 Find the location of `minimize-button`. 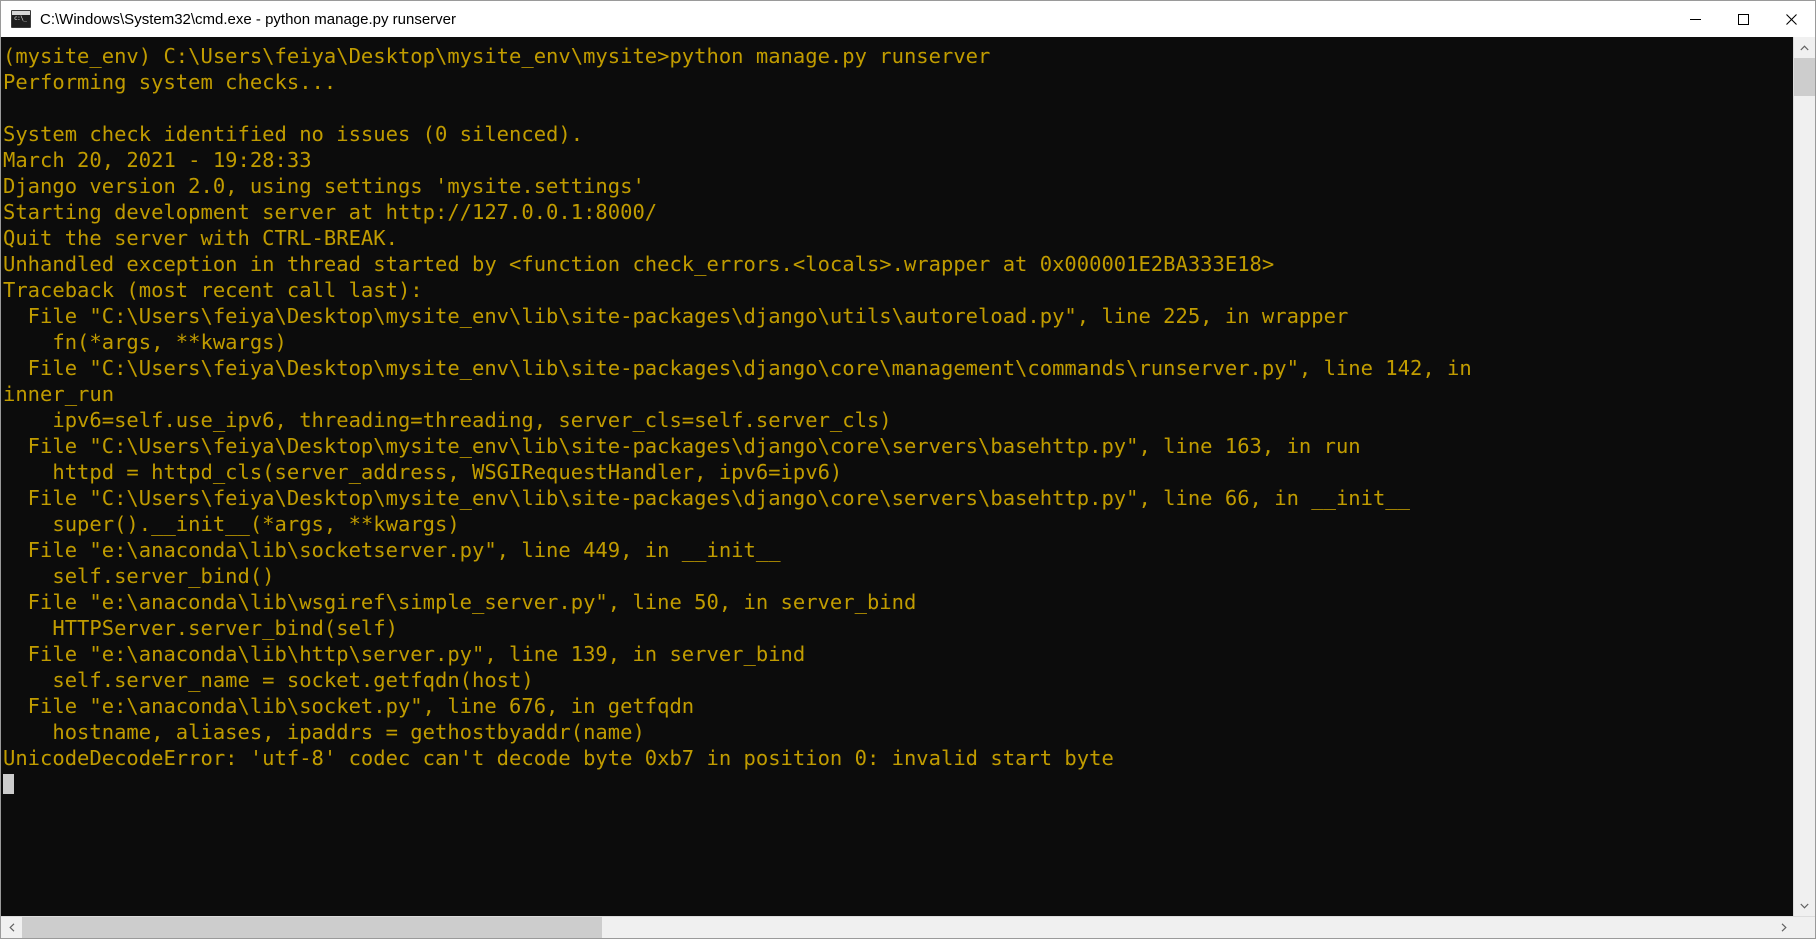

minimize-button is located at coordinates (1695, 19).